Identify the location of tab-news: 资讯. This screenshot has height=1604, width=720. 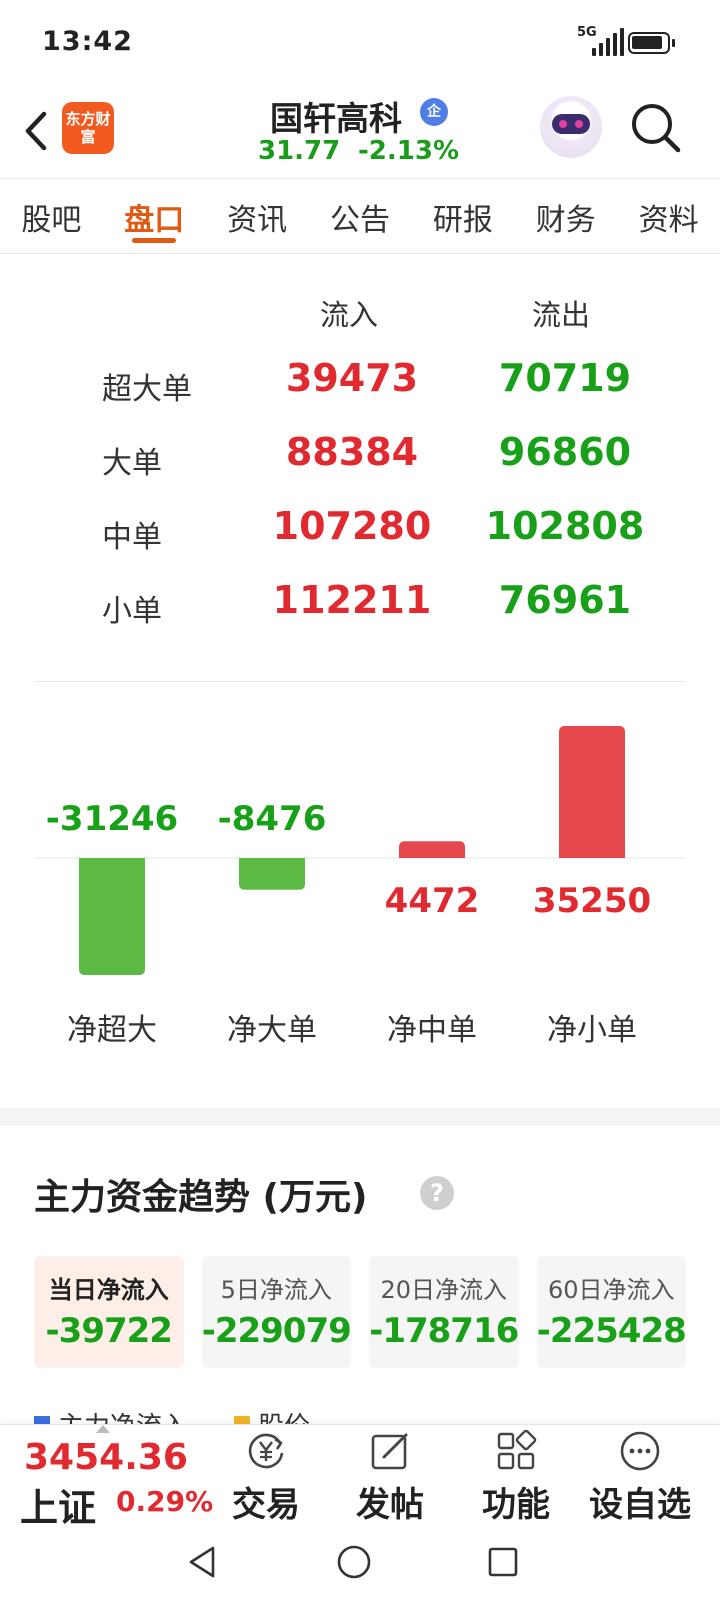
(257, 216).